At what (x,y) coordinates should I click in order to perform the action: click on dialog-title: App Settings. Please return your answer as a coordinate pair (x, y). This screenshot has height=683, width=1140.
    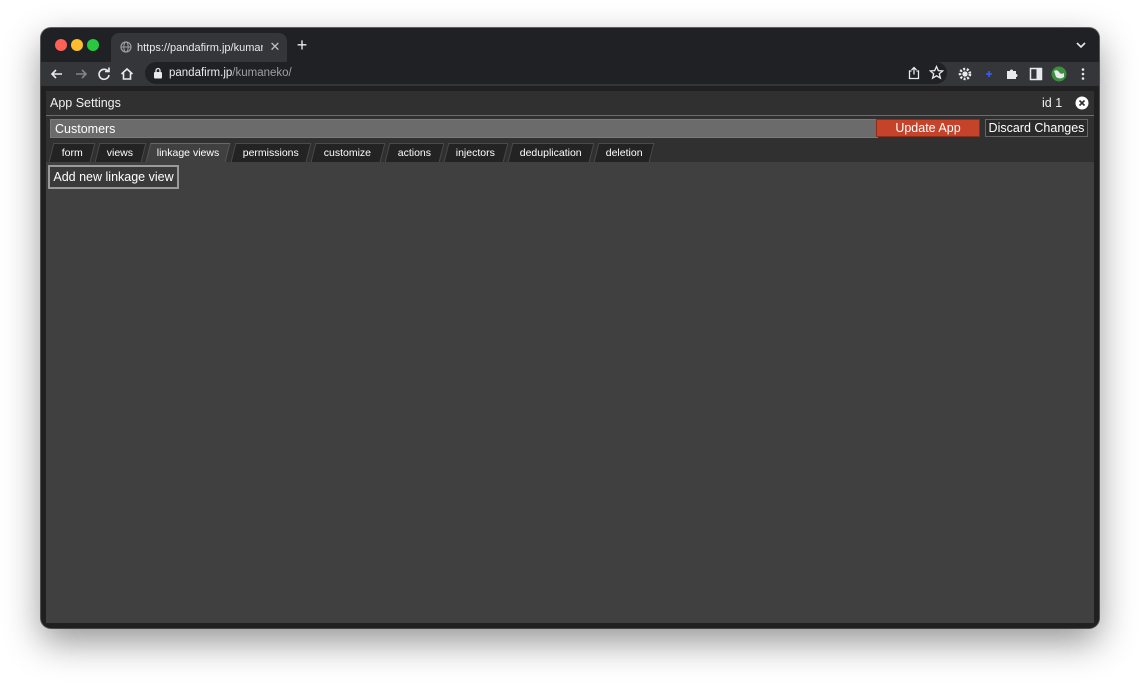
    Looking at the image, I should click on (85, 103).